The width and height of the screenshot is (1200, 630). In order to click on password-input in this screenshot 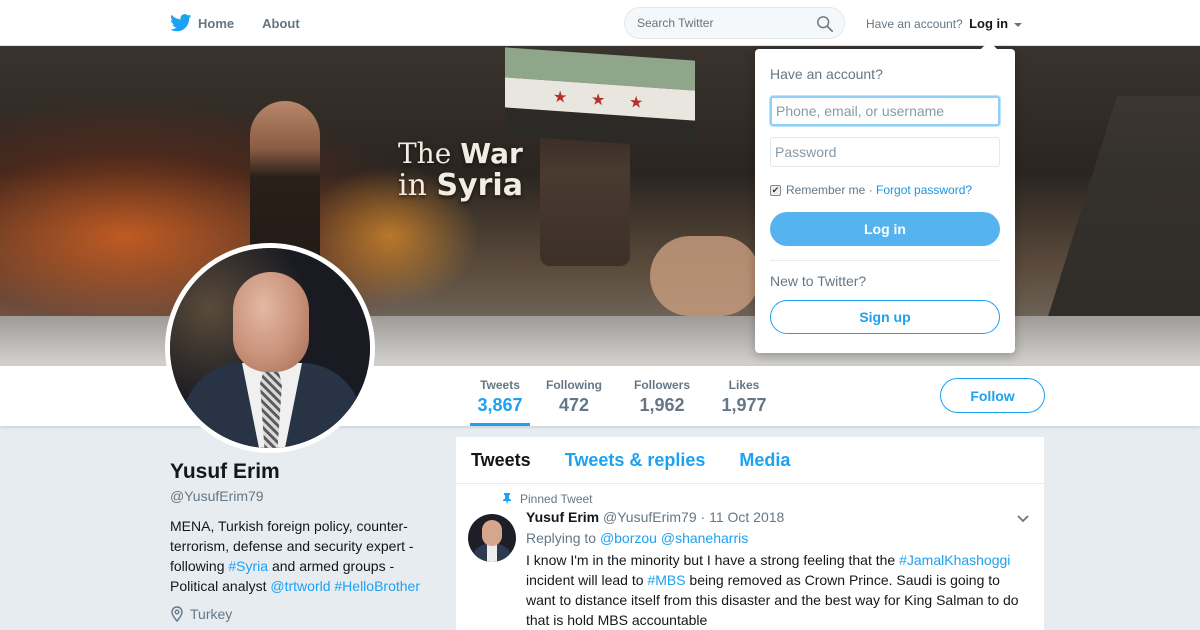, I will do `click(885, 152)`.